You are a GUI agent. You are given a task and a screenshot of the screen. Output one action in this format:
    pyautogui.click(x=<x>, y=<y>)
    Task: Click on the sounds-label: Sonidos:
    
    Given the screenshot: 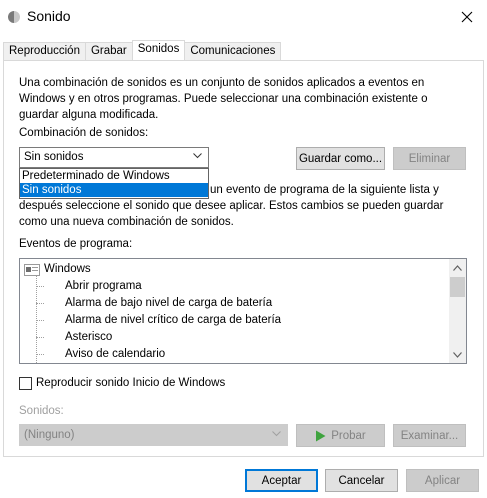 What is the action you would take?
    pyautogui.click(x=41, y=411)
    